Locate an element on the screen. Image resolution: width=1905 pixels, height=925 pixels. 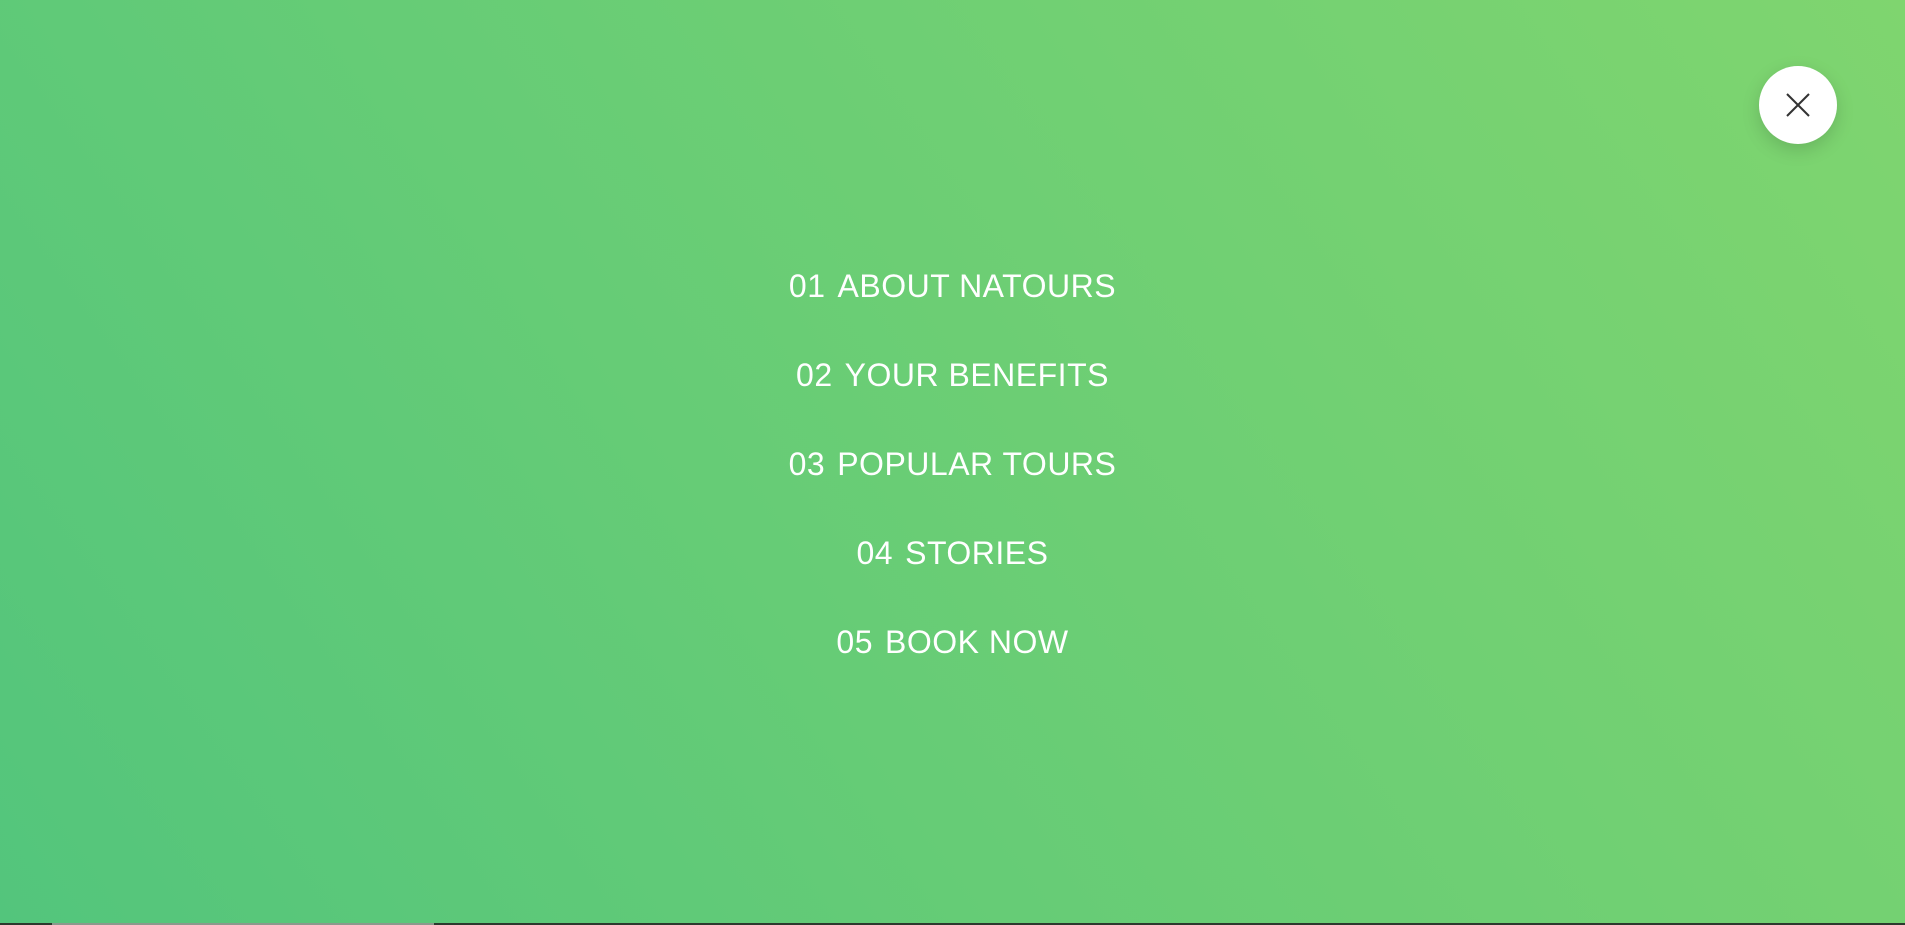
nav-item-number: 05 is located at coordinates (855, 642).